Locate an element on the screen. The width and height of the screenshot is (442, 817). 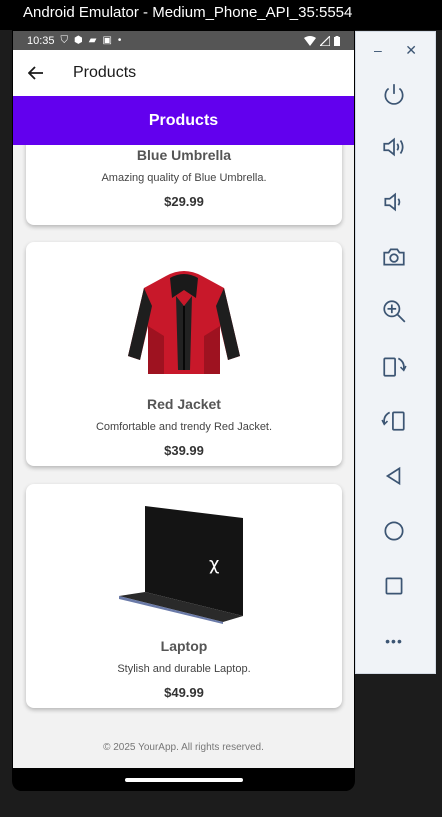
screenshot-button is located at coordinates (394, 257).